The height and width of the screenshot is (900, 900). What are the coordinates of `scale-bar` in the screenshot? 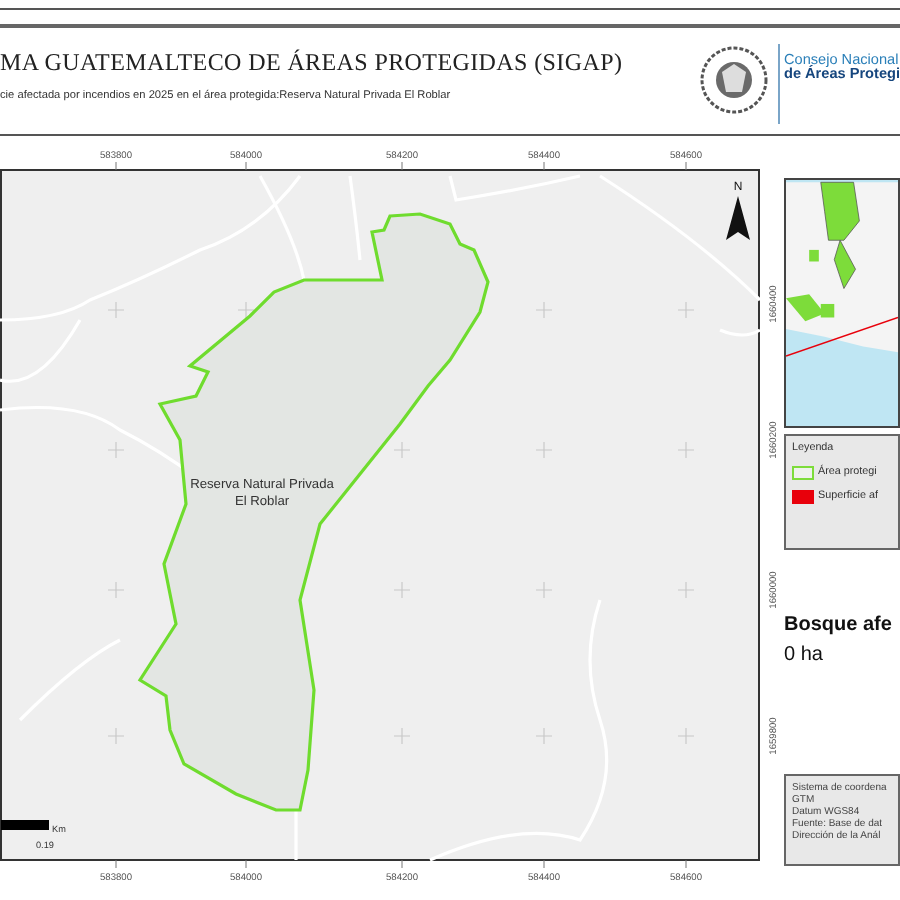 It's located at (25, 825).